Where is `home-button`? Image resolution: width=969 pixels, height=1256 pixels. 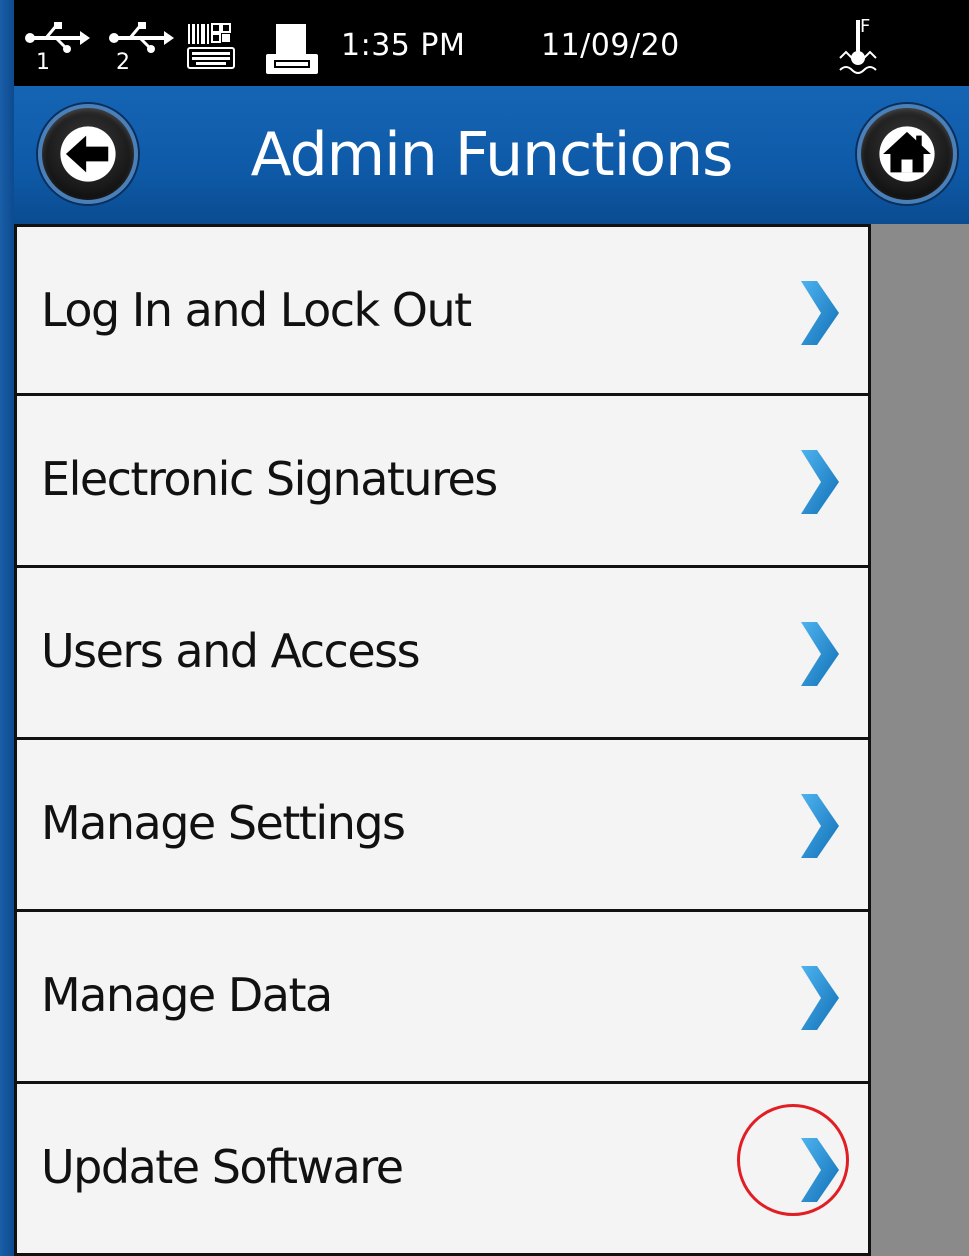 home-button is located at coordinates (907, 154).